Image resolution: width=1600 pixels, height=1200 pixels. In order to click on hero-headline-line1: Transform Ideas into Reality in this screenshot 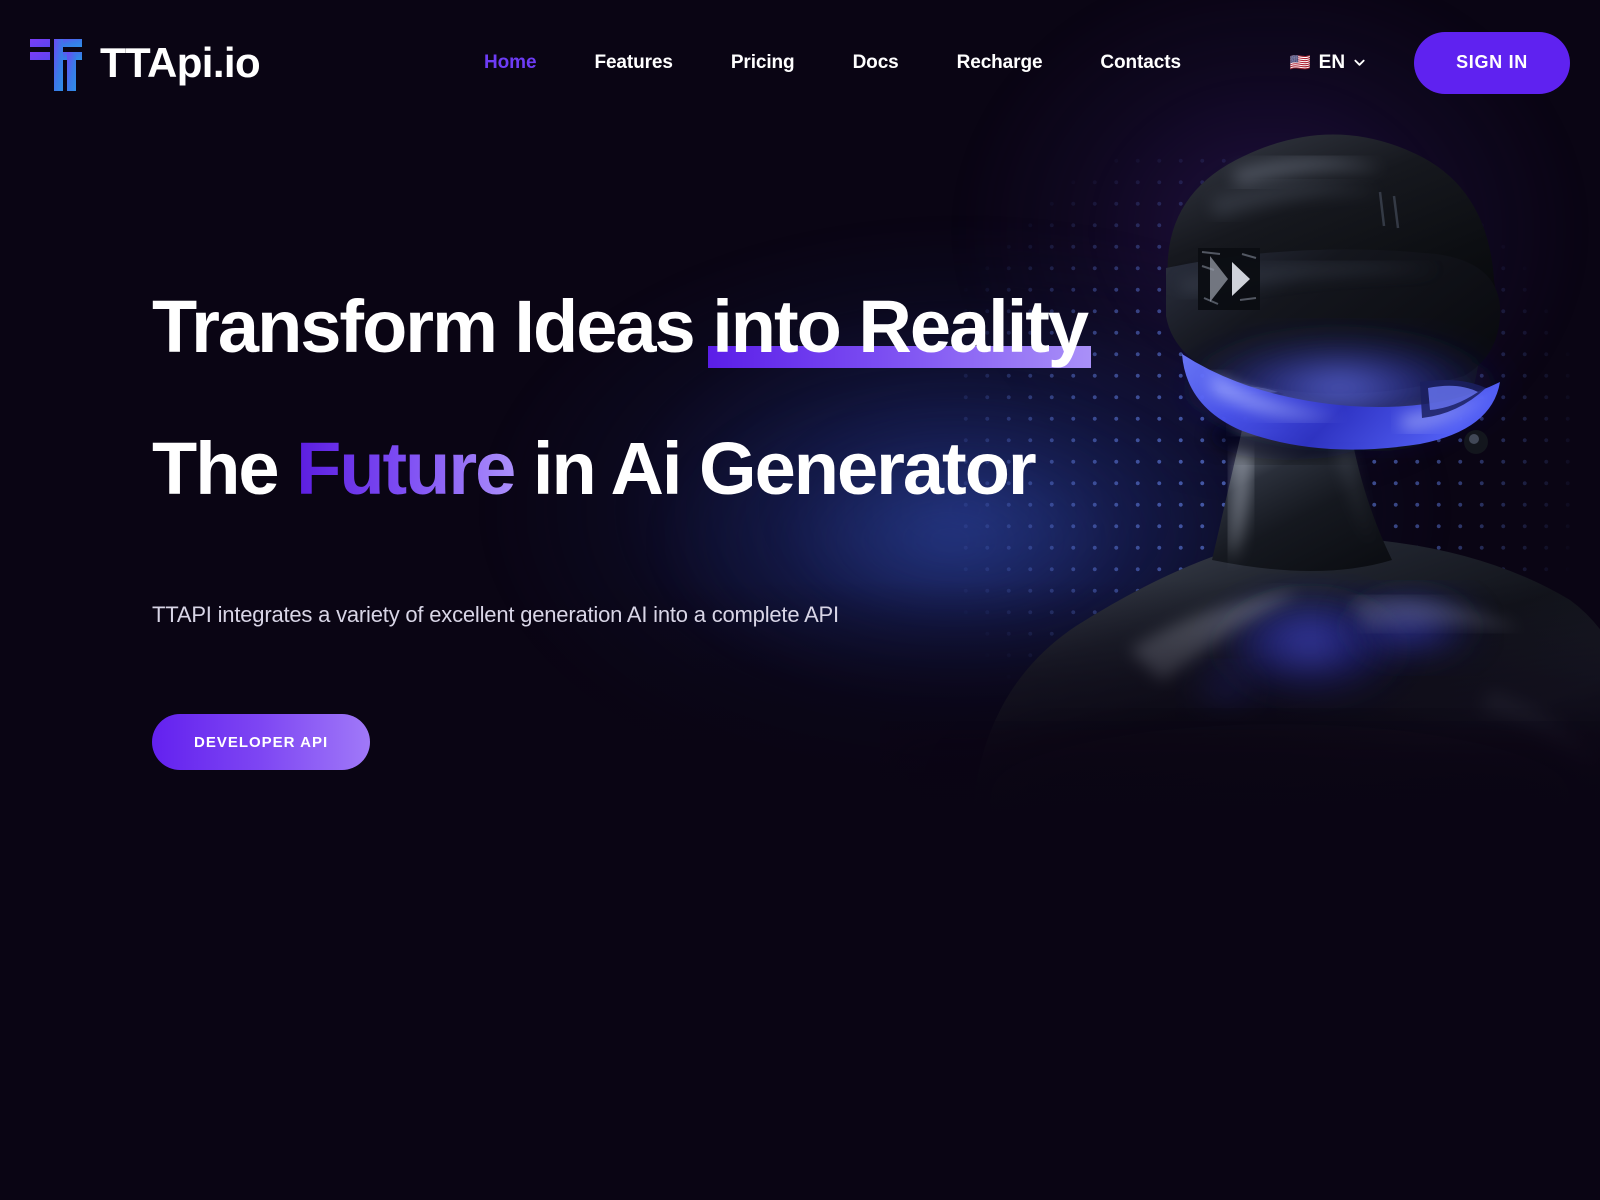, I will do `click(632, 326)`.